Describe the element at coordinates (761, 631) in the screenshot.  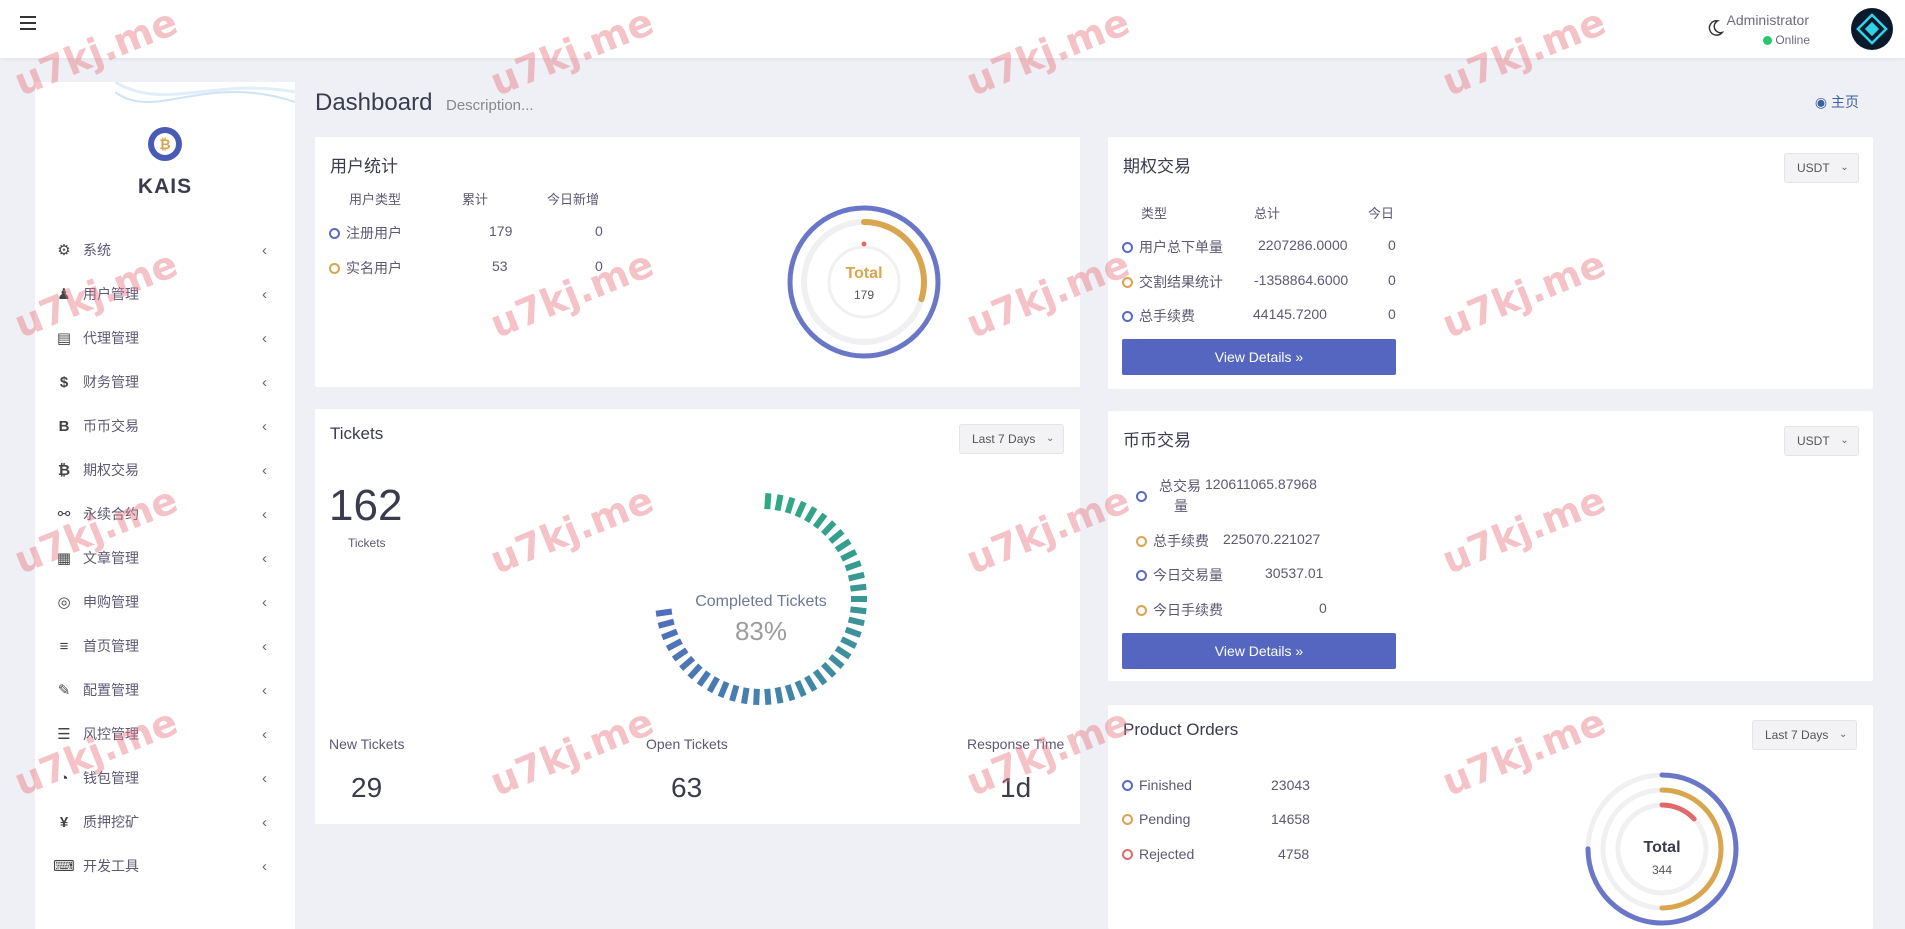
I see `gauge-value: 83%` at that location.